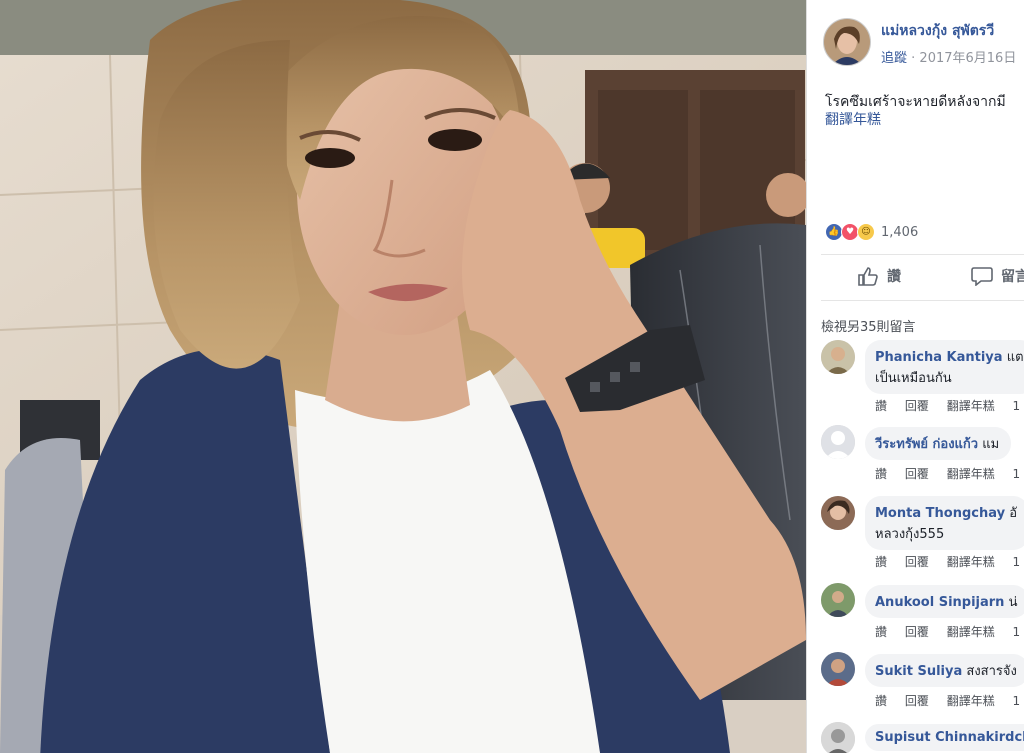 The image size is (1024, 753). I want to click on like-button-label: 讚, so click(894, 277).